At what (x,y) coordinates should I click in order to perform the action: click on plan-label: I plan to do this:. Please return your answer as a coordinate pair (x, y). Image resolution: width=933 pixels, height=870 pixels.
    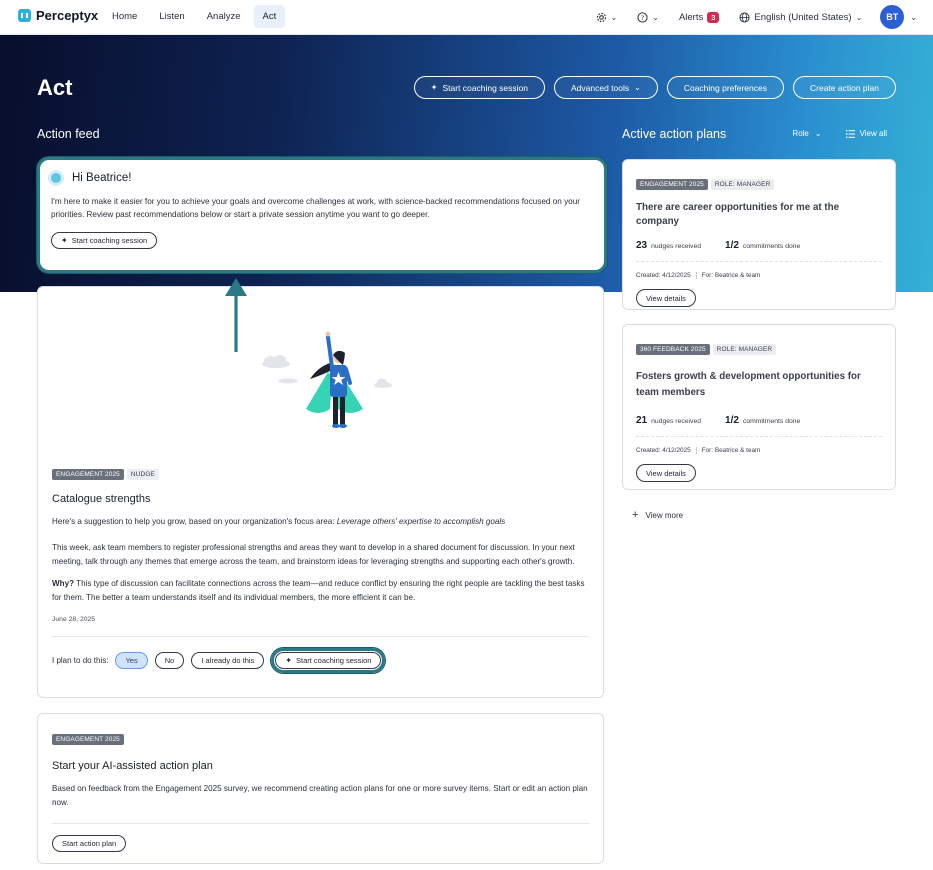
    Looking at the image, I should click on (80, 660).